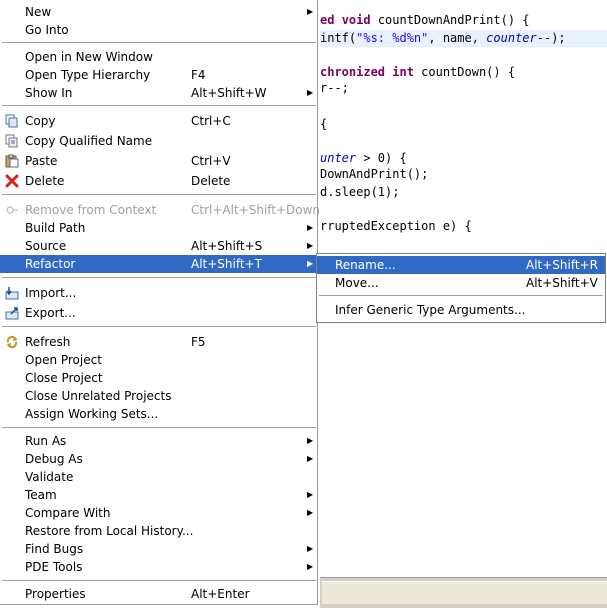 This screenshot has width=607, height=608. Describe the element at coordinates (159, 594) in the screenshot. I see `menu-item-properties: Properties Alt+Enter` at that location.